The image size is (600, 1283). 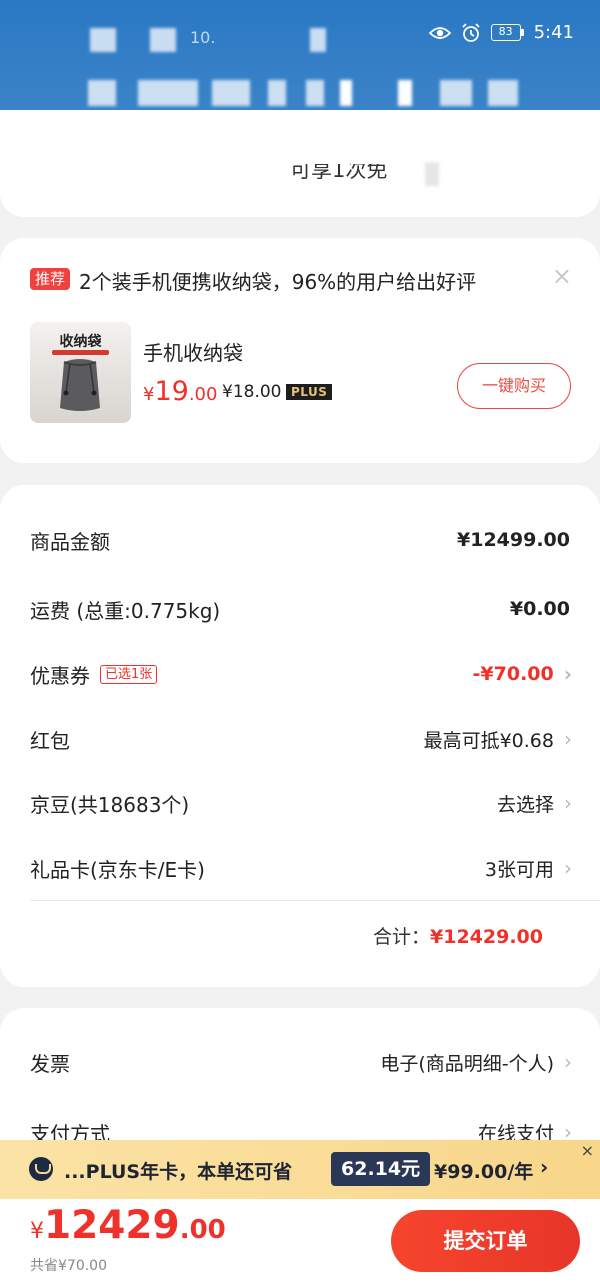 I want to click on row-value-wrap: 电子(商品明细-个人) ›, so click(x=476, y=1062).